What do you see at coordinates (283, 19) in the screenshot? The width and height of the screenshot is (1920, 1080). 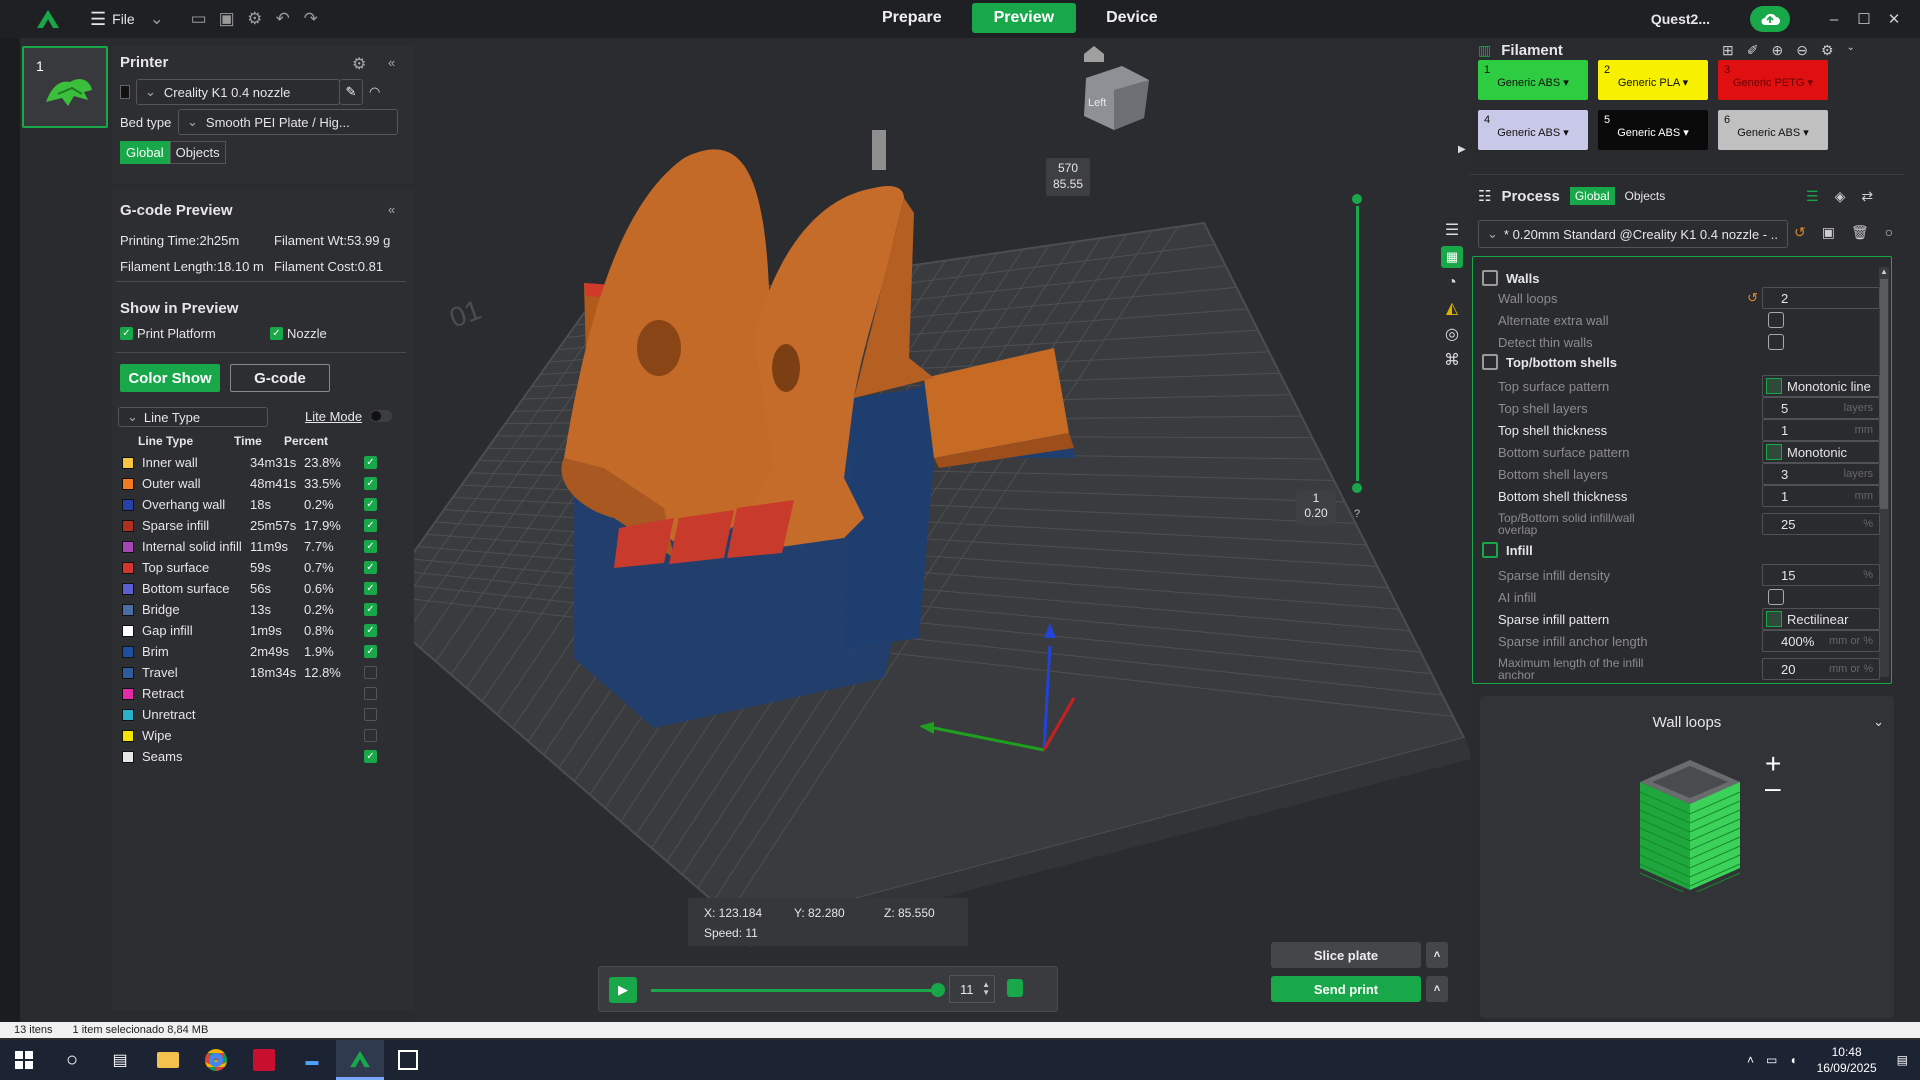 I see `undo-icon: ↶` at bounding box center [283, 19].